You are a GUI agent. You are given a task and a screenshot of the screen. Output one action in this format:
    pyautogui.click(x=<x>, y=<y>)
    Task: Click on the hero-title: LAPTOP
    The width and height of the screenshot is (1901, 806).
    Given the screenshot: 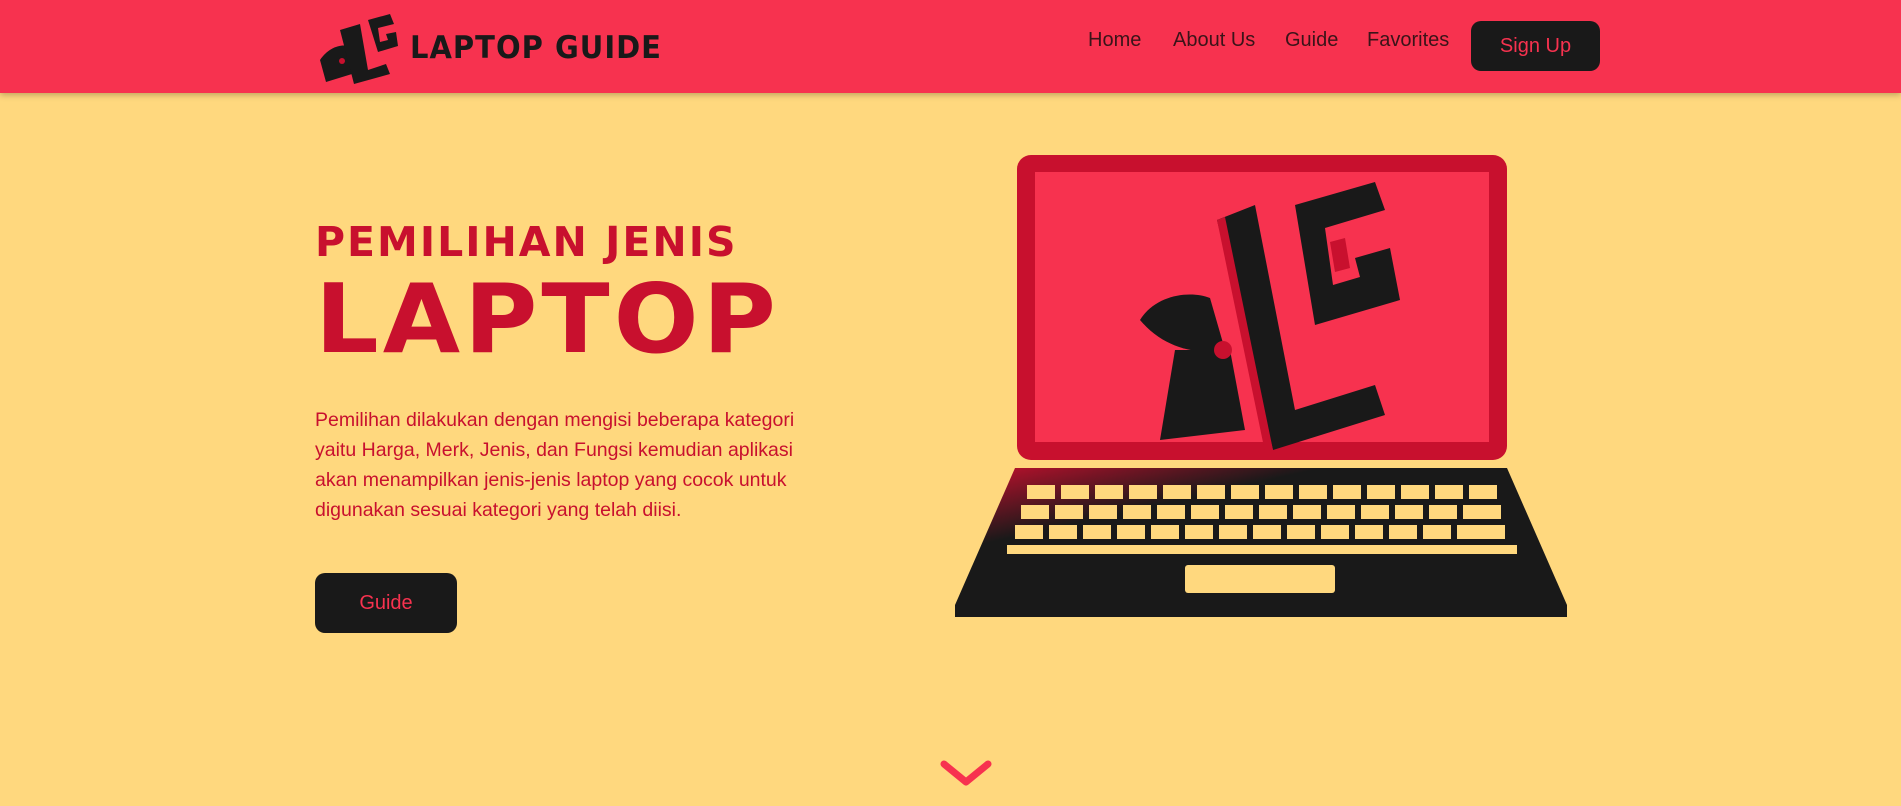 What is the action you would take?
    pyautogui.click(x=547, y=319)
    